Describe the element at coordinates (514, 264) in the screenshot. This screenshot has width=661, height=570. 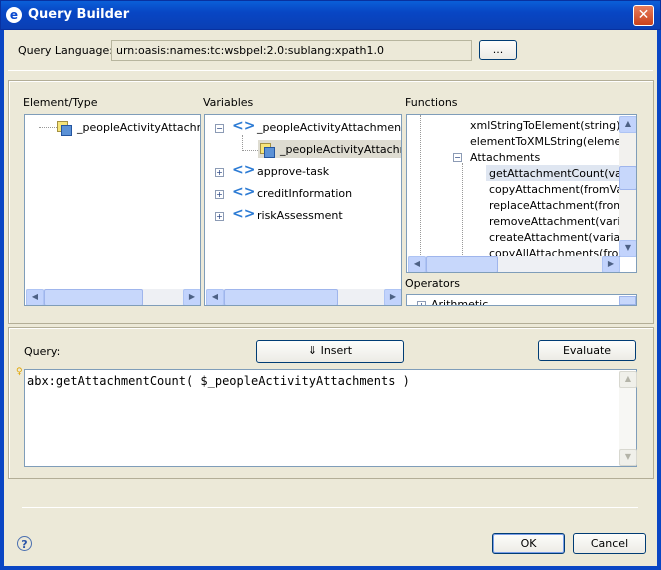
I see `functions-hscrollbar: ◀ ▶` at that location.